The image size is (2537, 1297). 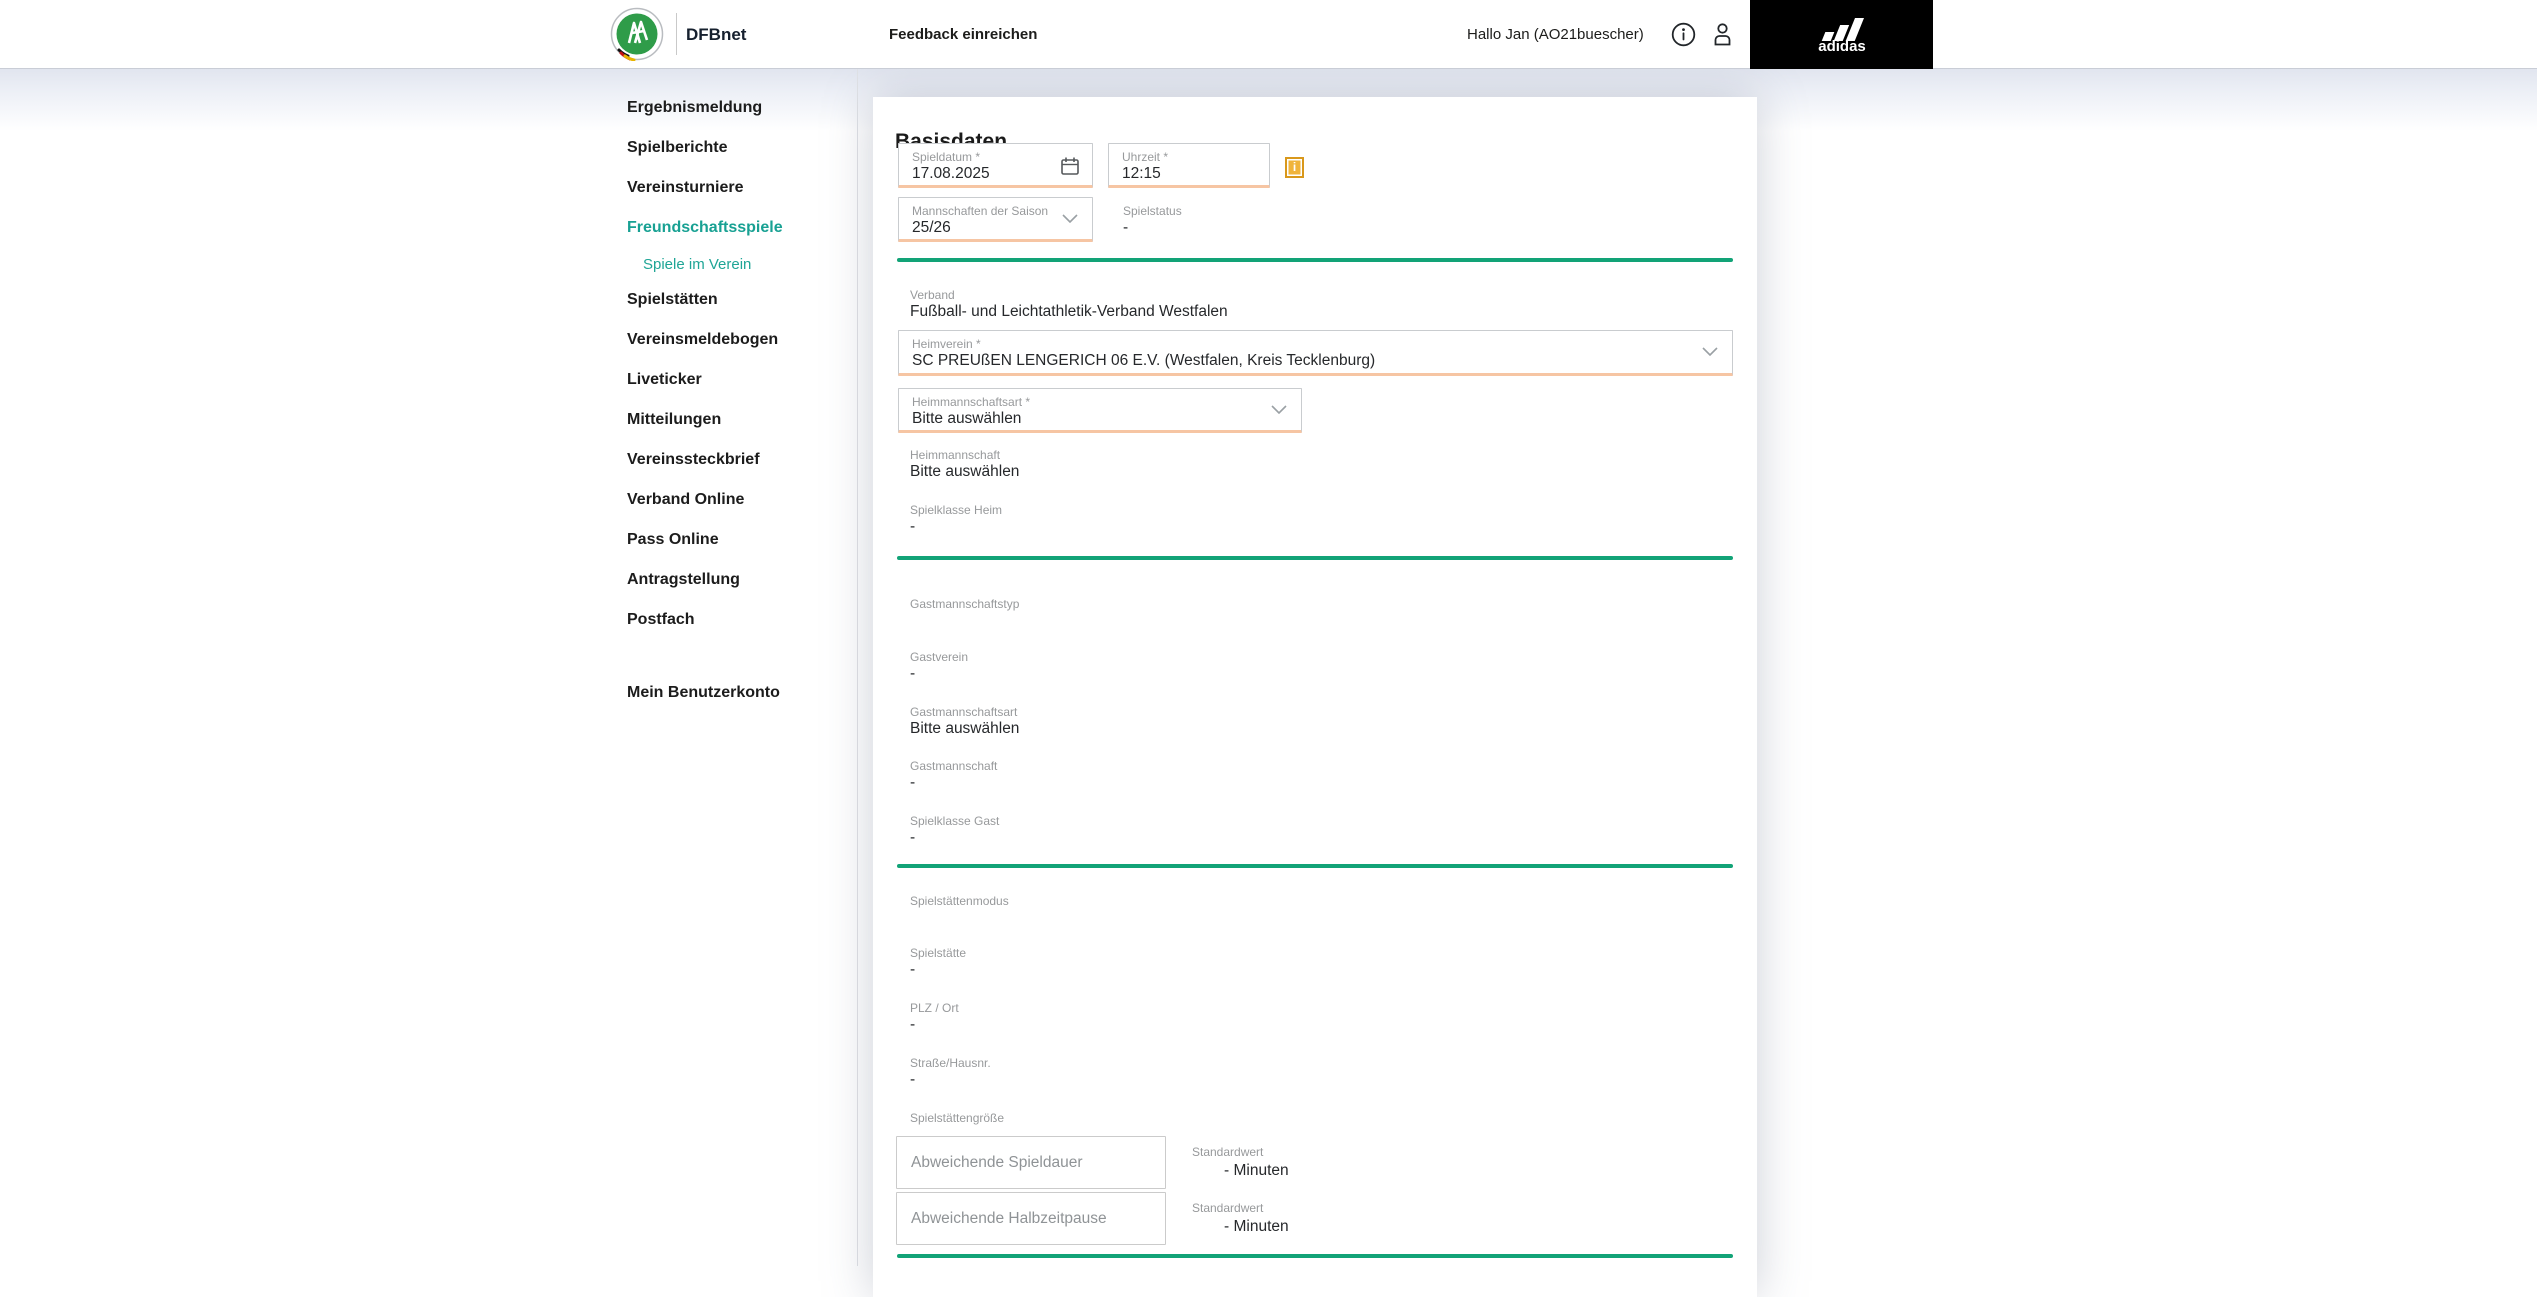 What do you see at coordinates (1294, 167) in the screenshot?
I see `info-badge-icon: i` at bounding box center [1294, 167].